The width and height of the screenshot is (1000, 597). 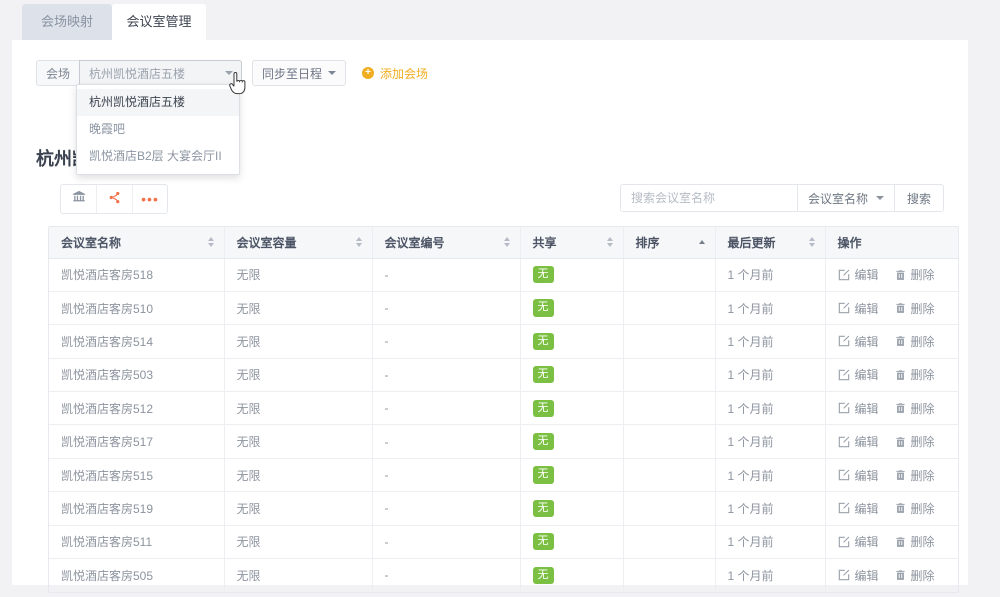 I want to click on cell-room-name-text: 凯悦酒店客房503, so click(x=107, y=375).